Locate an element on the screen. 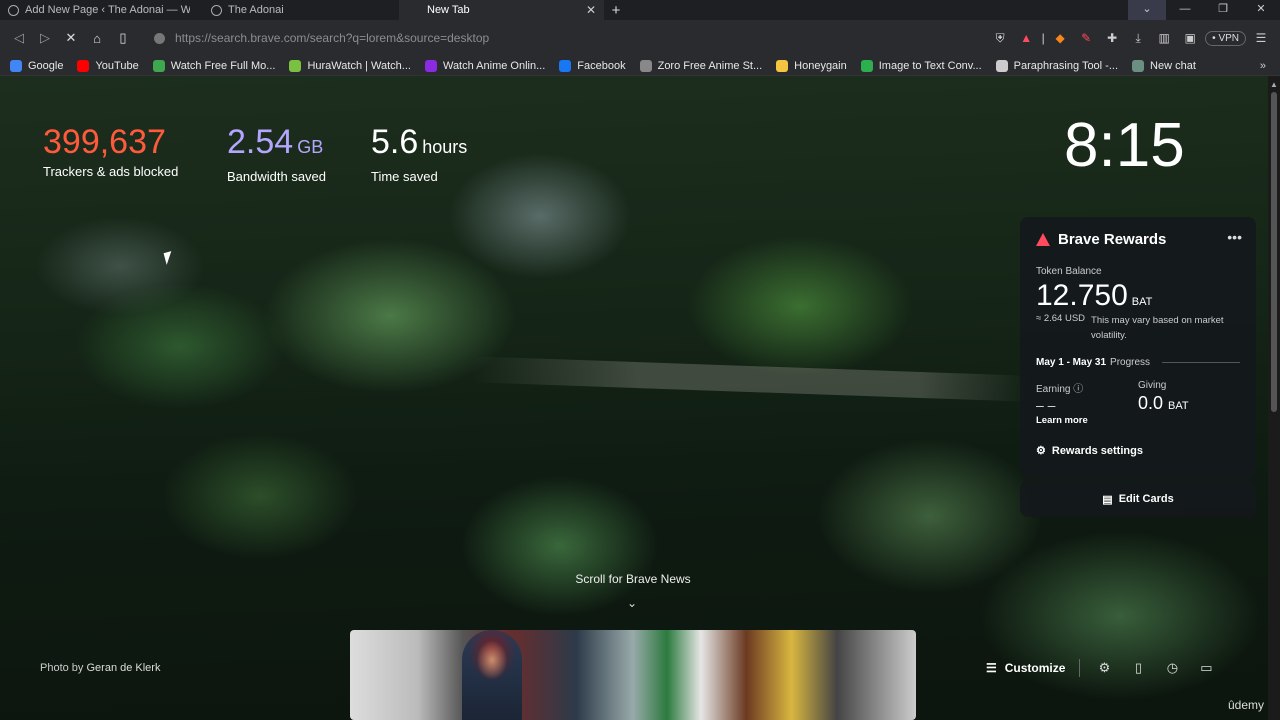 The height and width of the screenshot is (720, 1280). brave-rewards-icon: ▲ is located at coordinates (1026, 38).